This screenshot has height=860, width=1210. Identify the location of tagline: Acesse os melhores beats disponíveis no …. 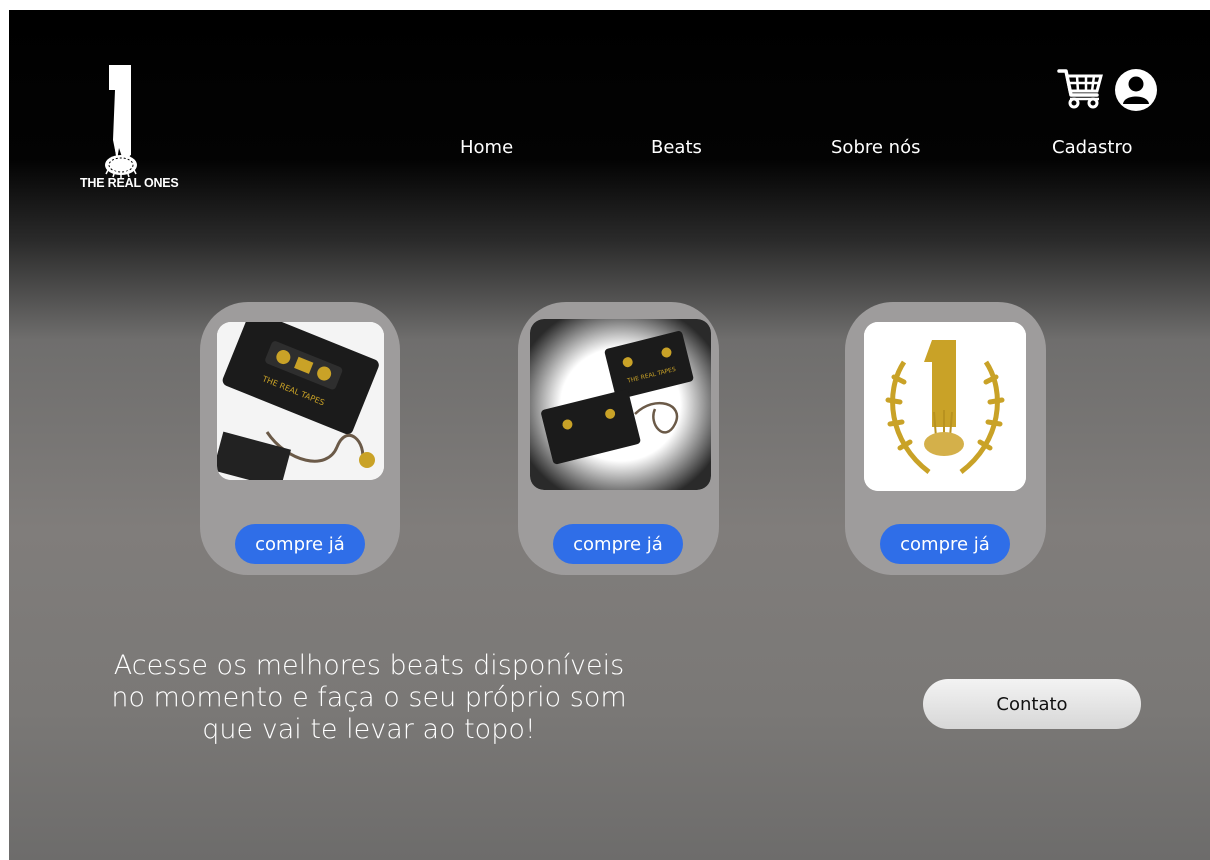
(369, 698).